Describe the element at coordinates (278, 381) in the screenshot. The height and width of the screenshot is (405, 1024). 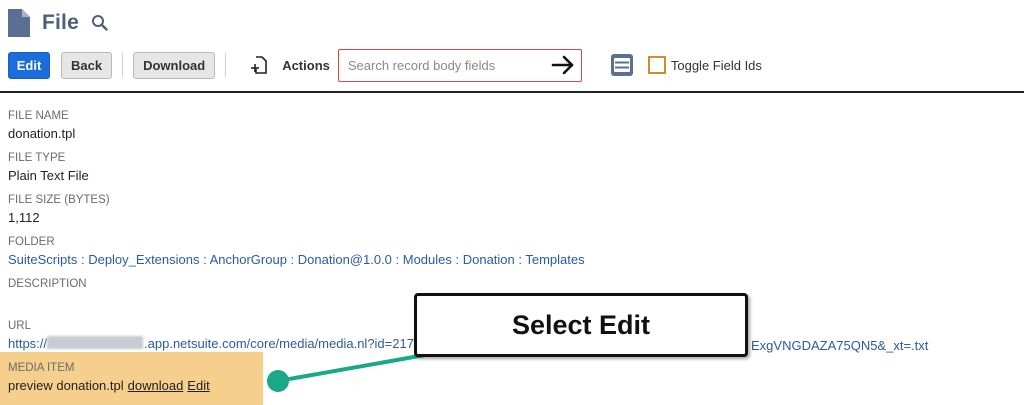
I see `callout-anchor-dot` at that location.